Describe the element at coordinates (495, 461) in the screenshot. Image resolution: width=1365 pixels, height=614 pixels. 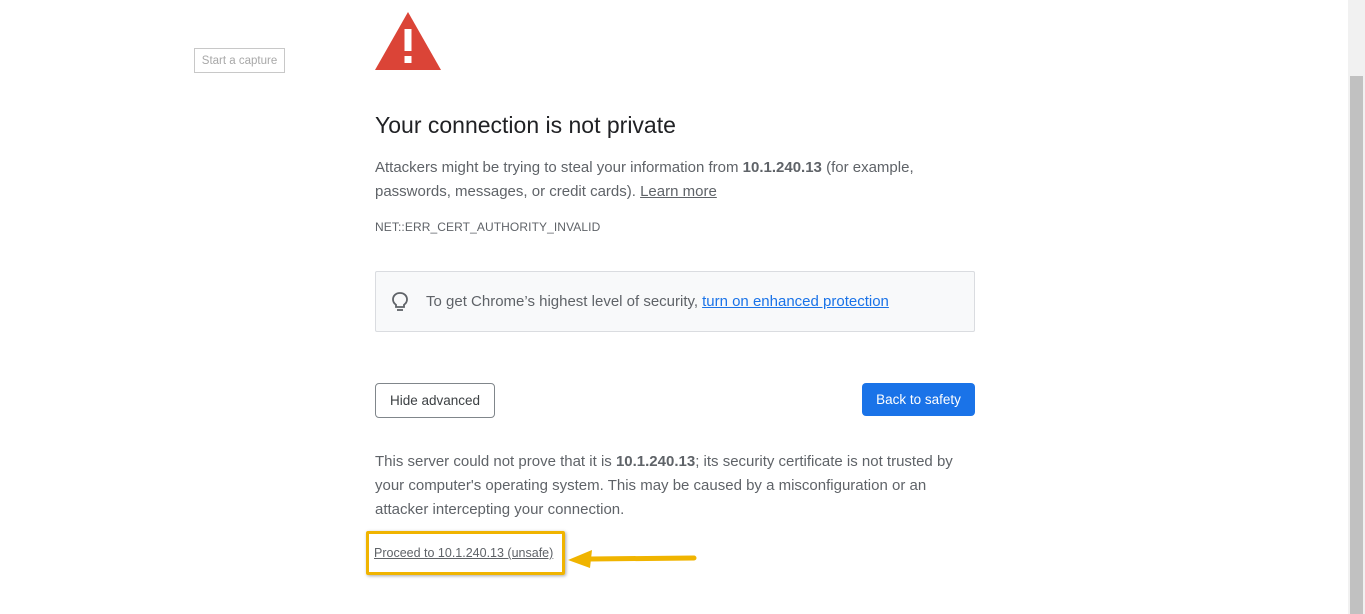
I see `details-prefix: This server could not prove that it is` at that location.